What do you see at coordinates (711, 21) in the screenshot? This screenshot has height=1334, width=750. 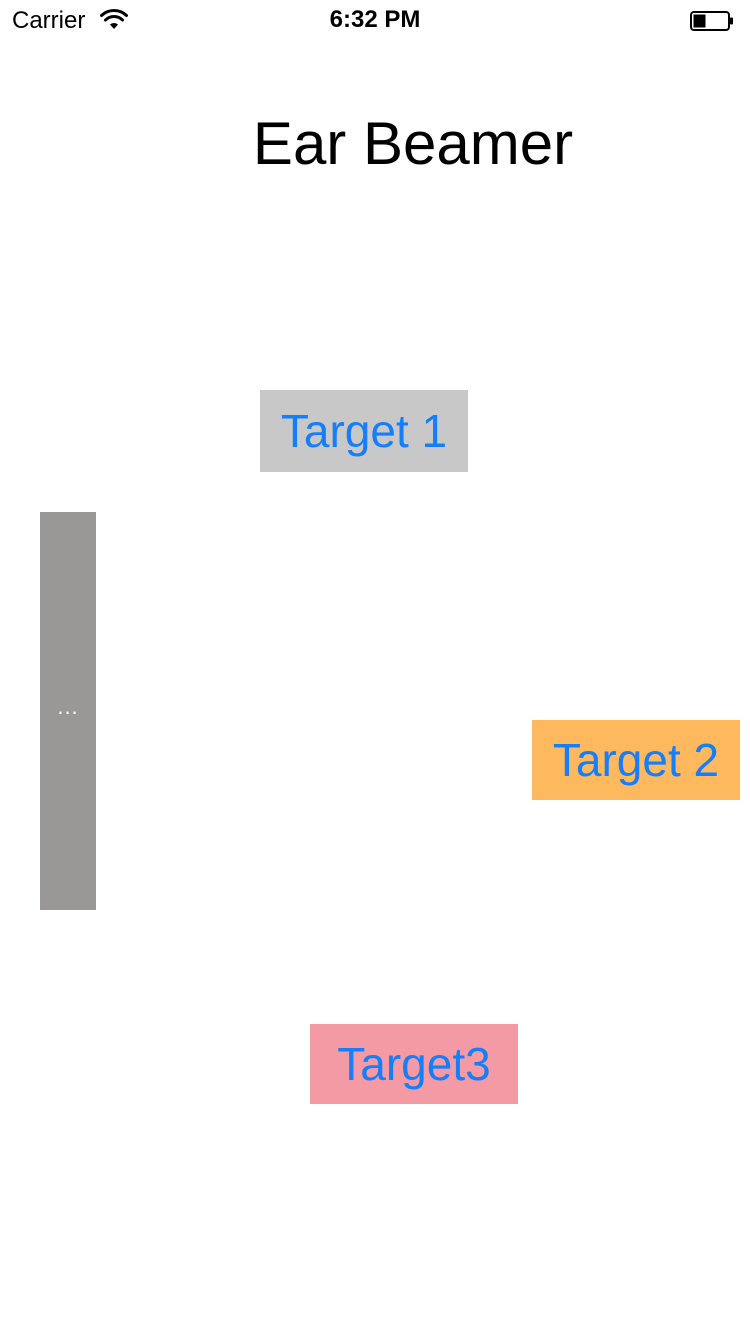 I see `battery-icon` at bounding box center [711, 21].